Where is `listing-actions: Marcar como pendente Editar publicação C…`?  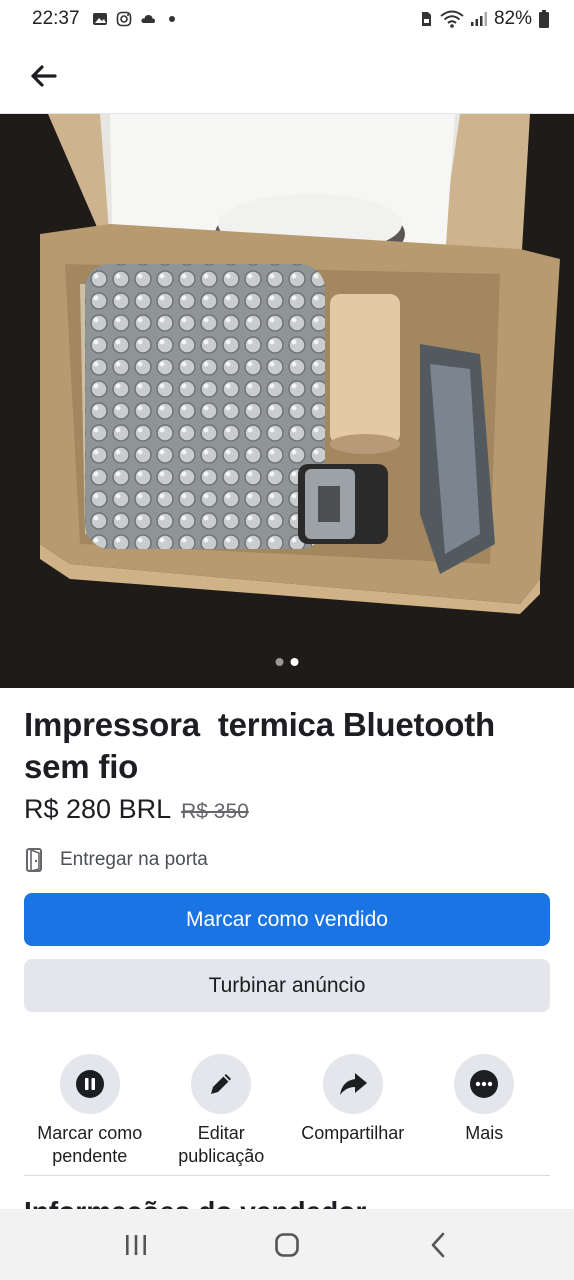
listing-actions: Marcar como pendente Editar publicação C… is located at coordinates (287, 1111).